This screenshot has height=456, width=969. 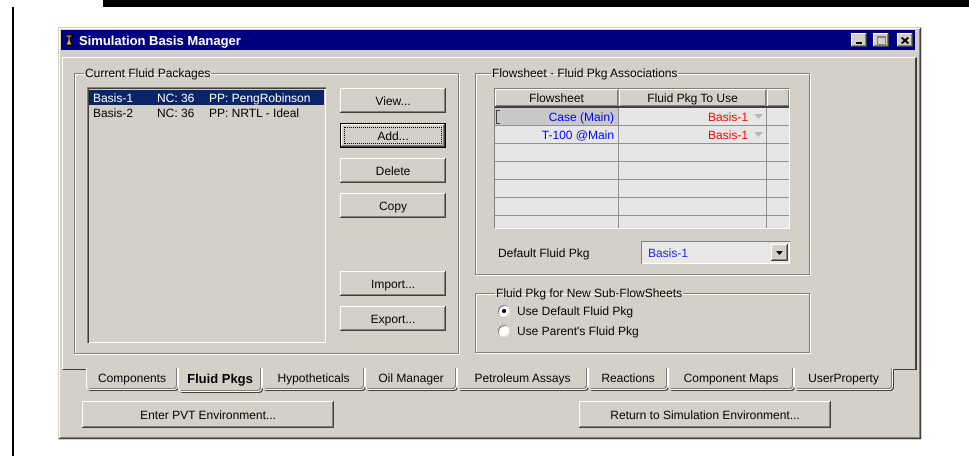 What do you see at coordinates (411, 379) in the screenshot?
I see `tab: Oil Manager` at bounding box center [411, 379].